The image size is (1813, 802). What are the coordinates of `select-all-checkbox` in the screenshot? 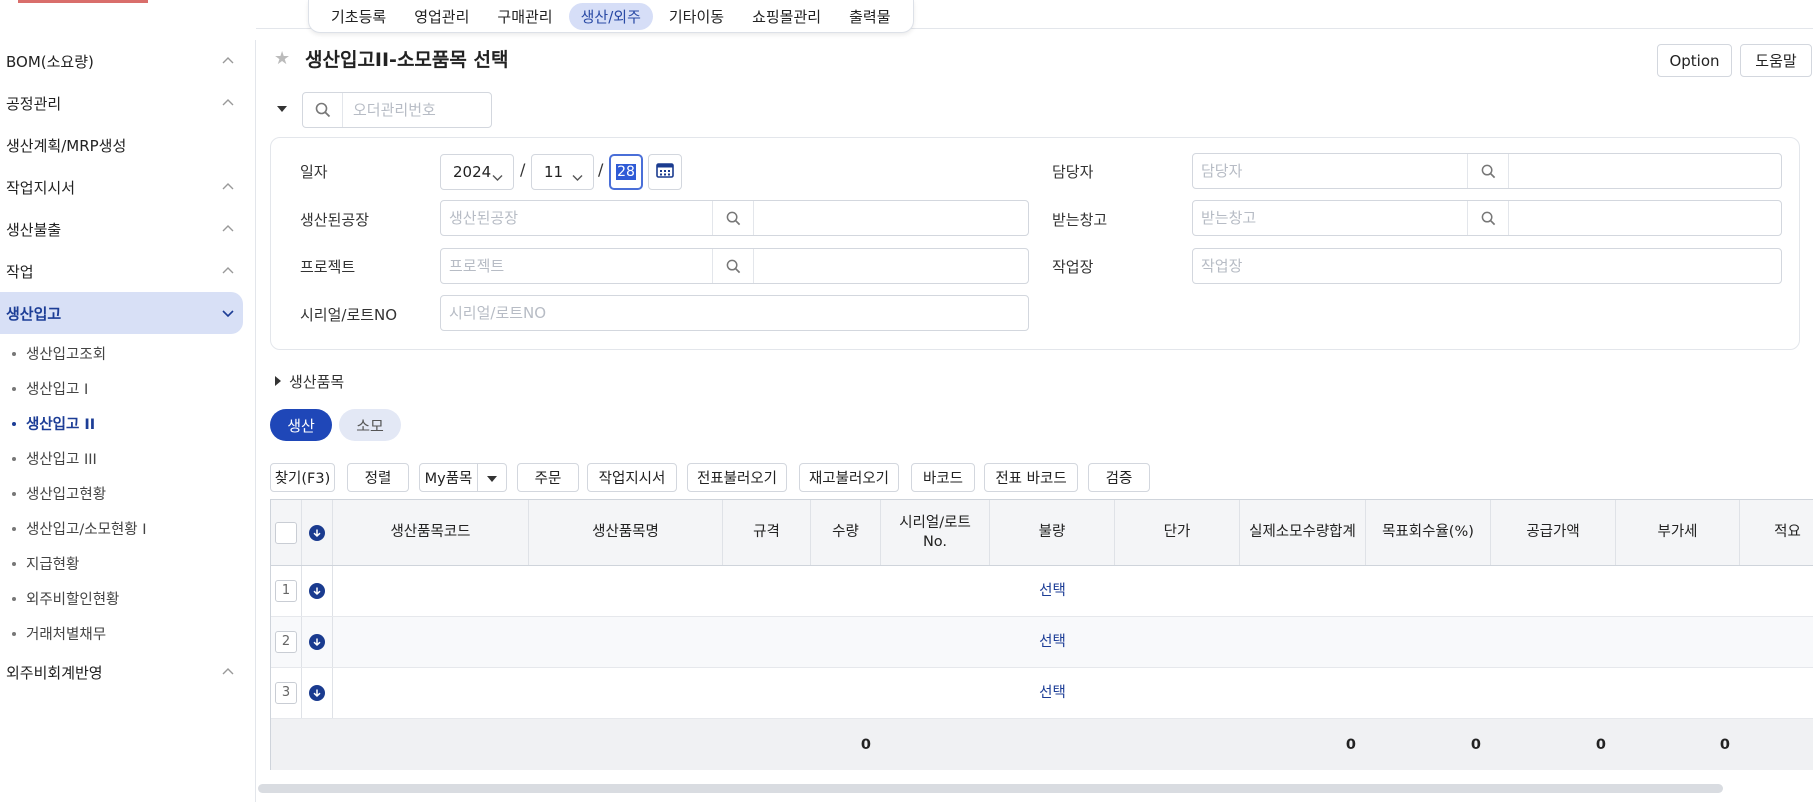 It's located at (286, 532).